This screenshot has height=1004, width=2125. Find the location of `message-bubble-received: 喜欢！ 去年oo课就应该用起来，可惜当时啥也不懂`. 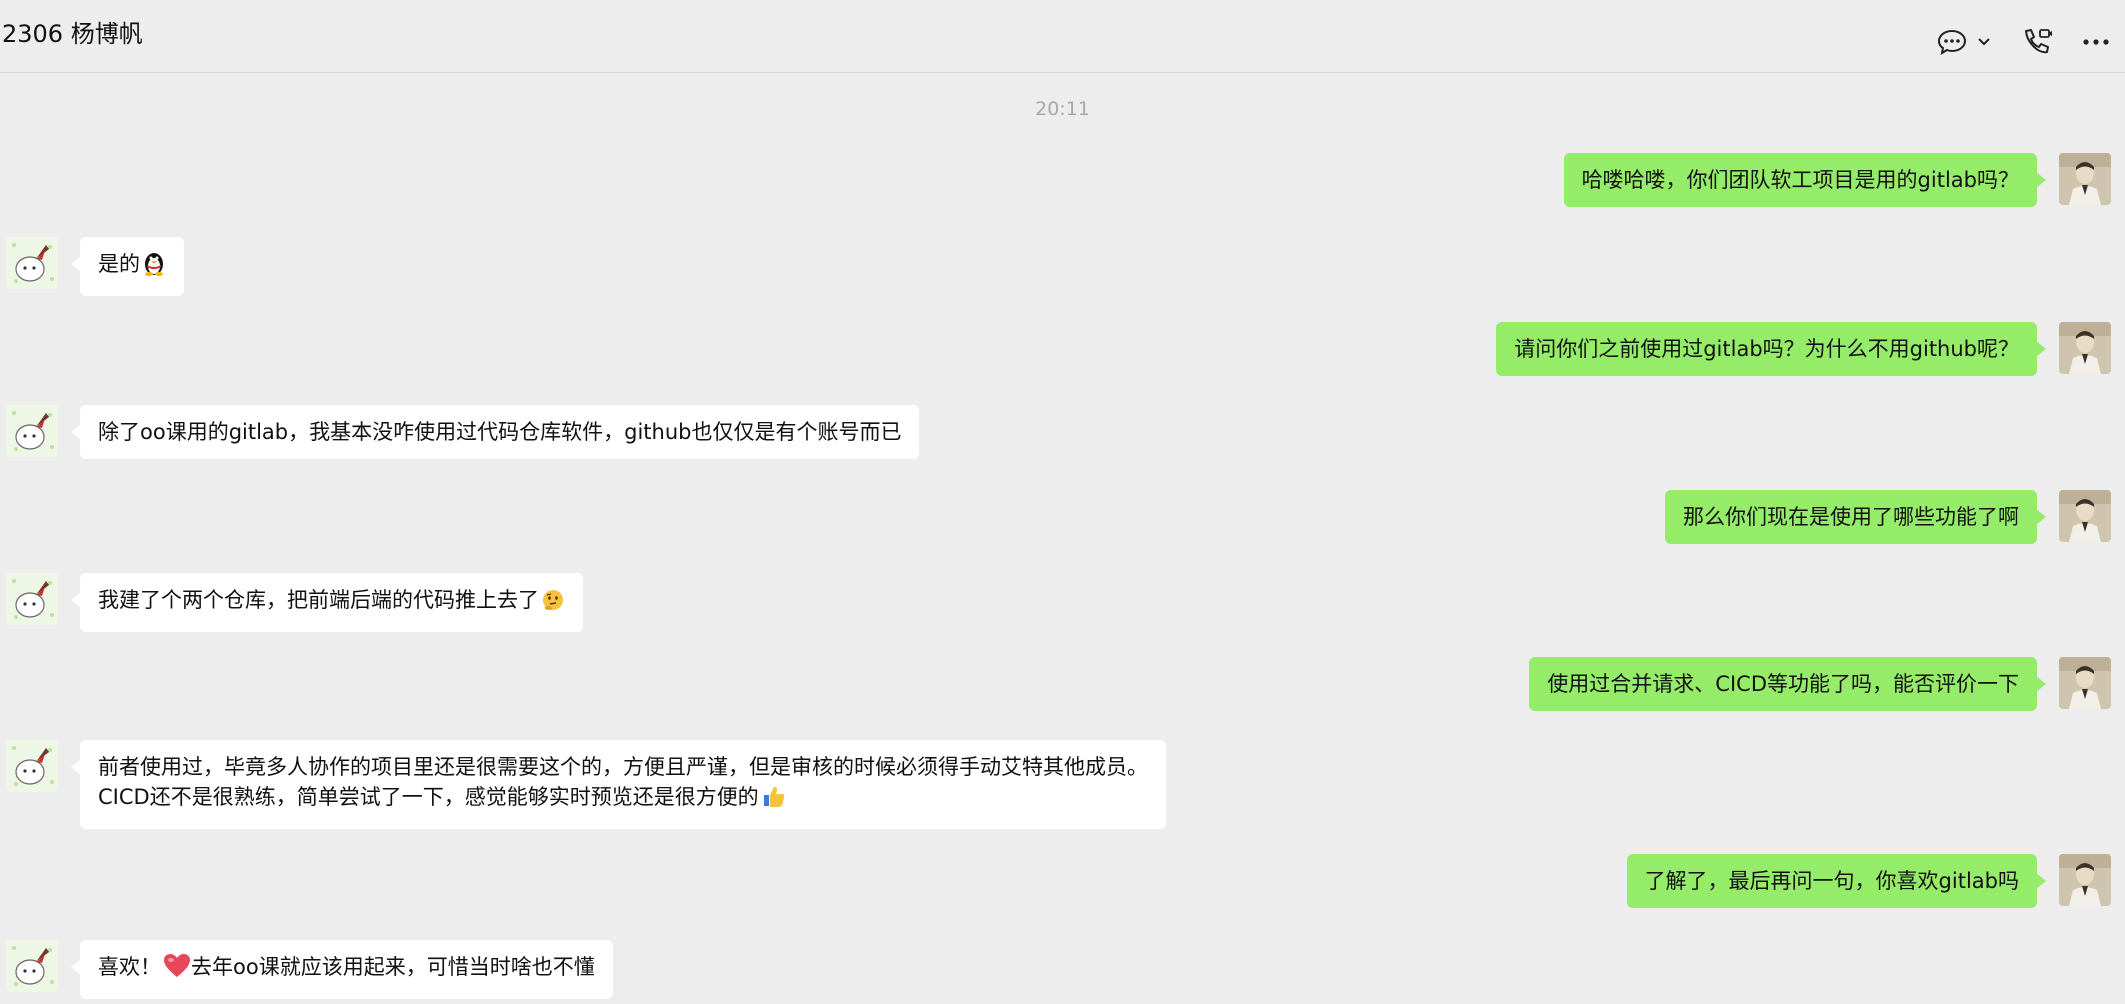

message-bubble-received: 喜欢！ 去年oo课就应该用起来，可惜当时啥也不懂 is located at coordinates (342, 969).